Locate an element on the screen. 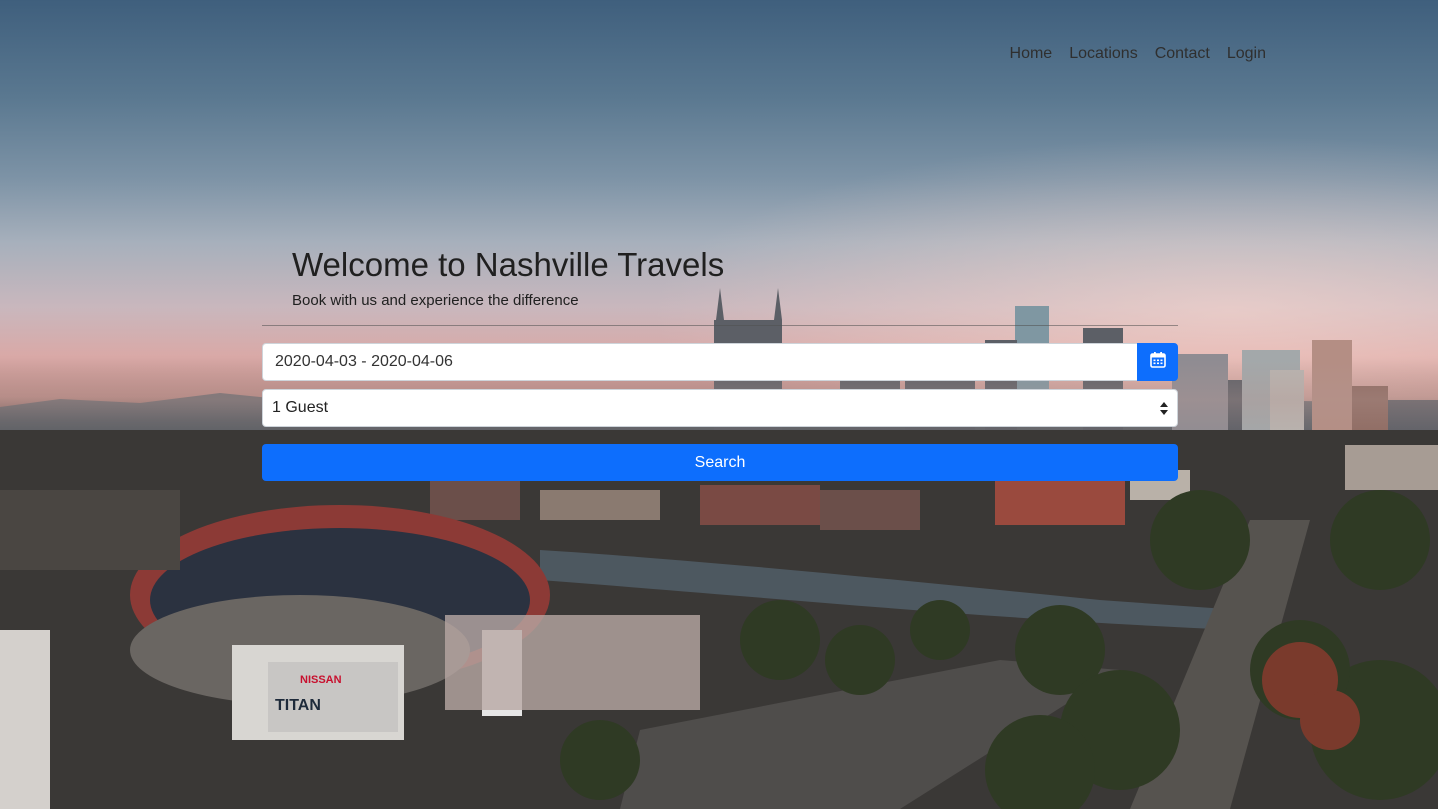 The width and height of the screenshot is (1438, 809). svg-text: NISSAN is located at coordinates (321, 680).